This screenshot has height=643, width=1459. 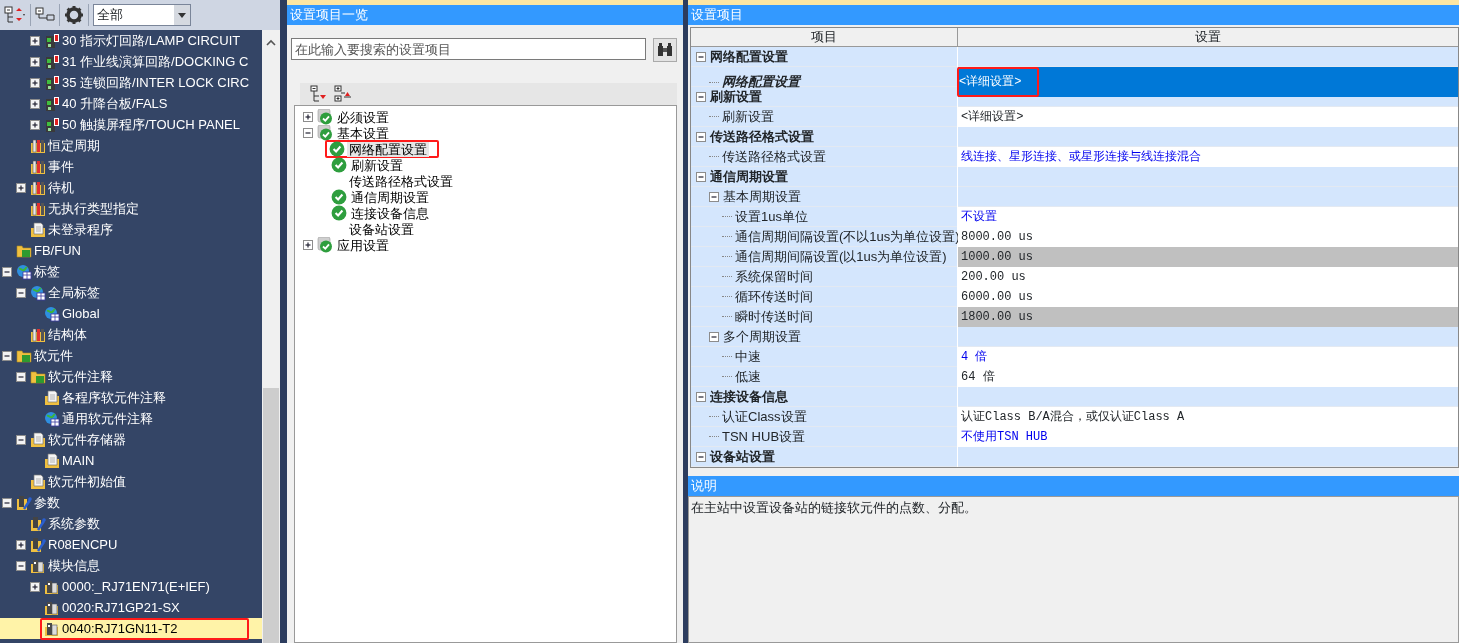 I want to click on setting-value: 4 倍, so click(x=1208, y=357).